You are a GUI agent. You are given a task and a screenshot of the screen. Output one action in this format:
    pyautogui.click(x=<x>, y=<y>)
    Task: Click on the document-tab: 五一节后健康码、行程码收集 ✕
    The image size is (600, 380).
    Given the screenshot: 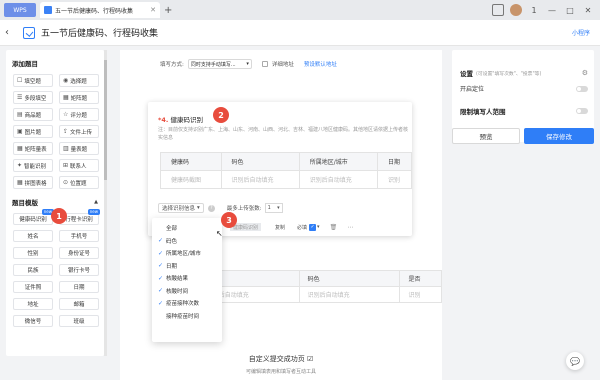 What is the action you would take?
    pyautogui.click(x=100, y=10)
    